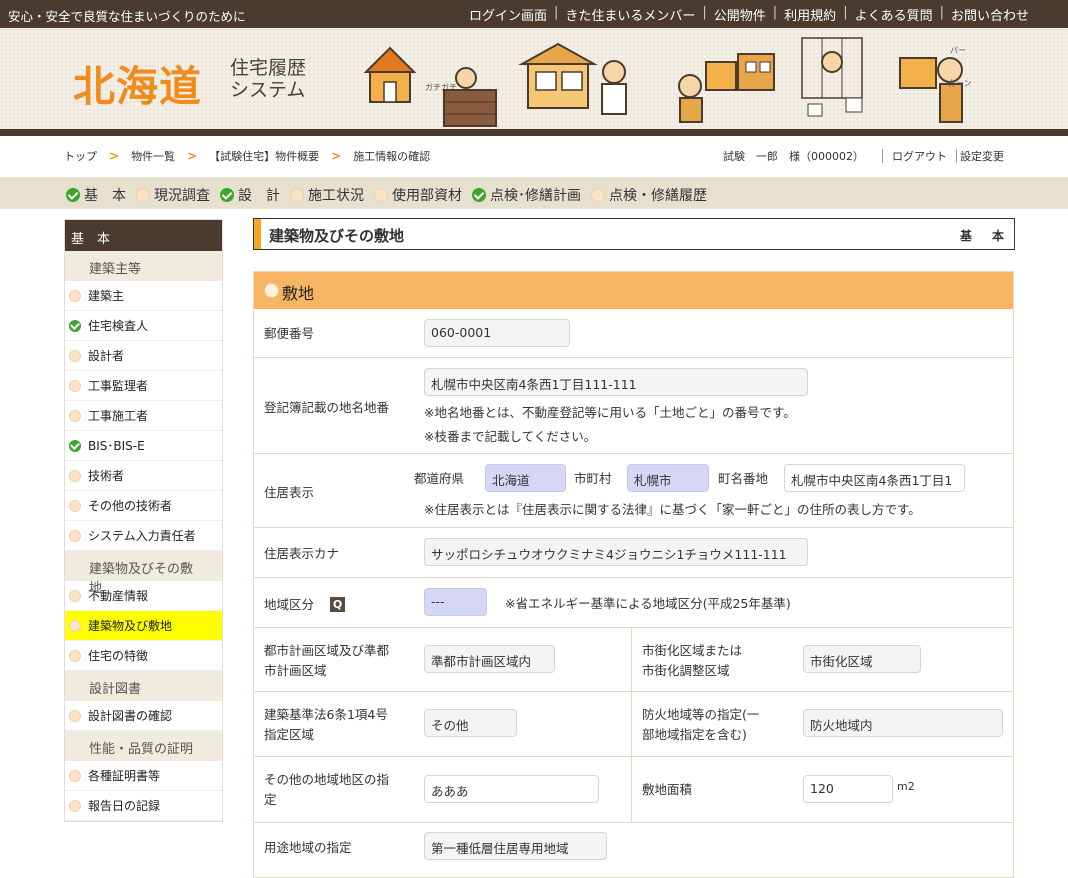 This screenshot has width=1068, height=878. Describe the element at coordinates (143, 446) in the screenshot. I see `sidebar-item-bis: BIS･BIS-E` at that location.